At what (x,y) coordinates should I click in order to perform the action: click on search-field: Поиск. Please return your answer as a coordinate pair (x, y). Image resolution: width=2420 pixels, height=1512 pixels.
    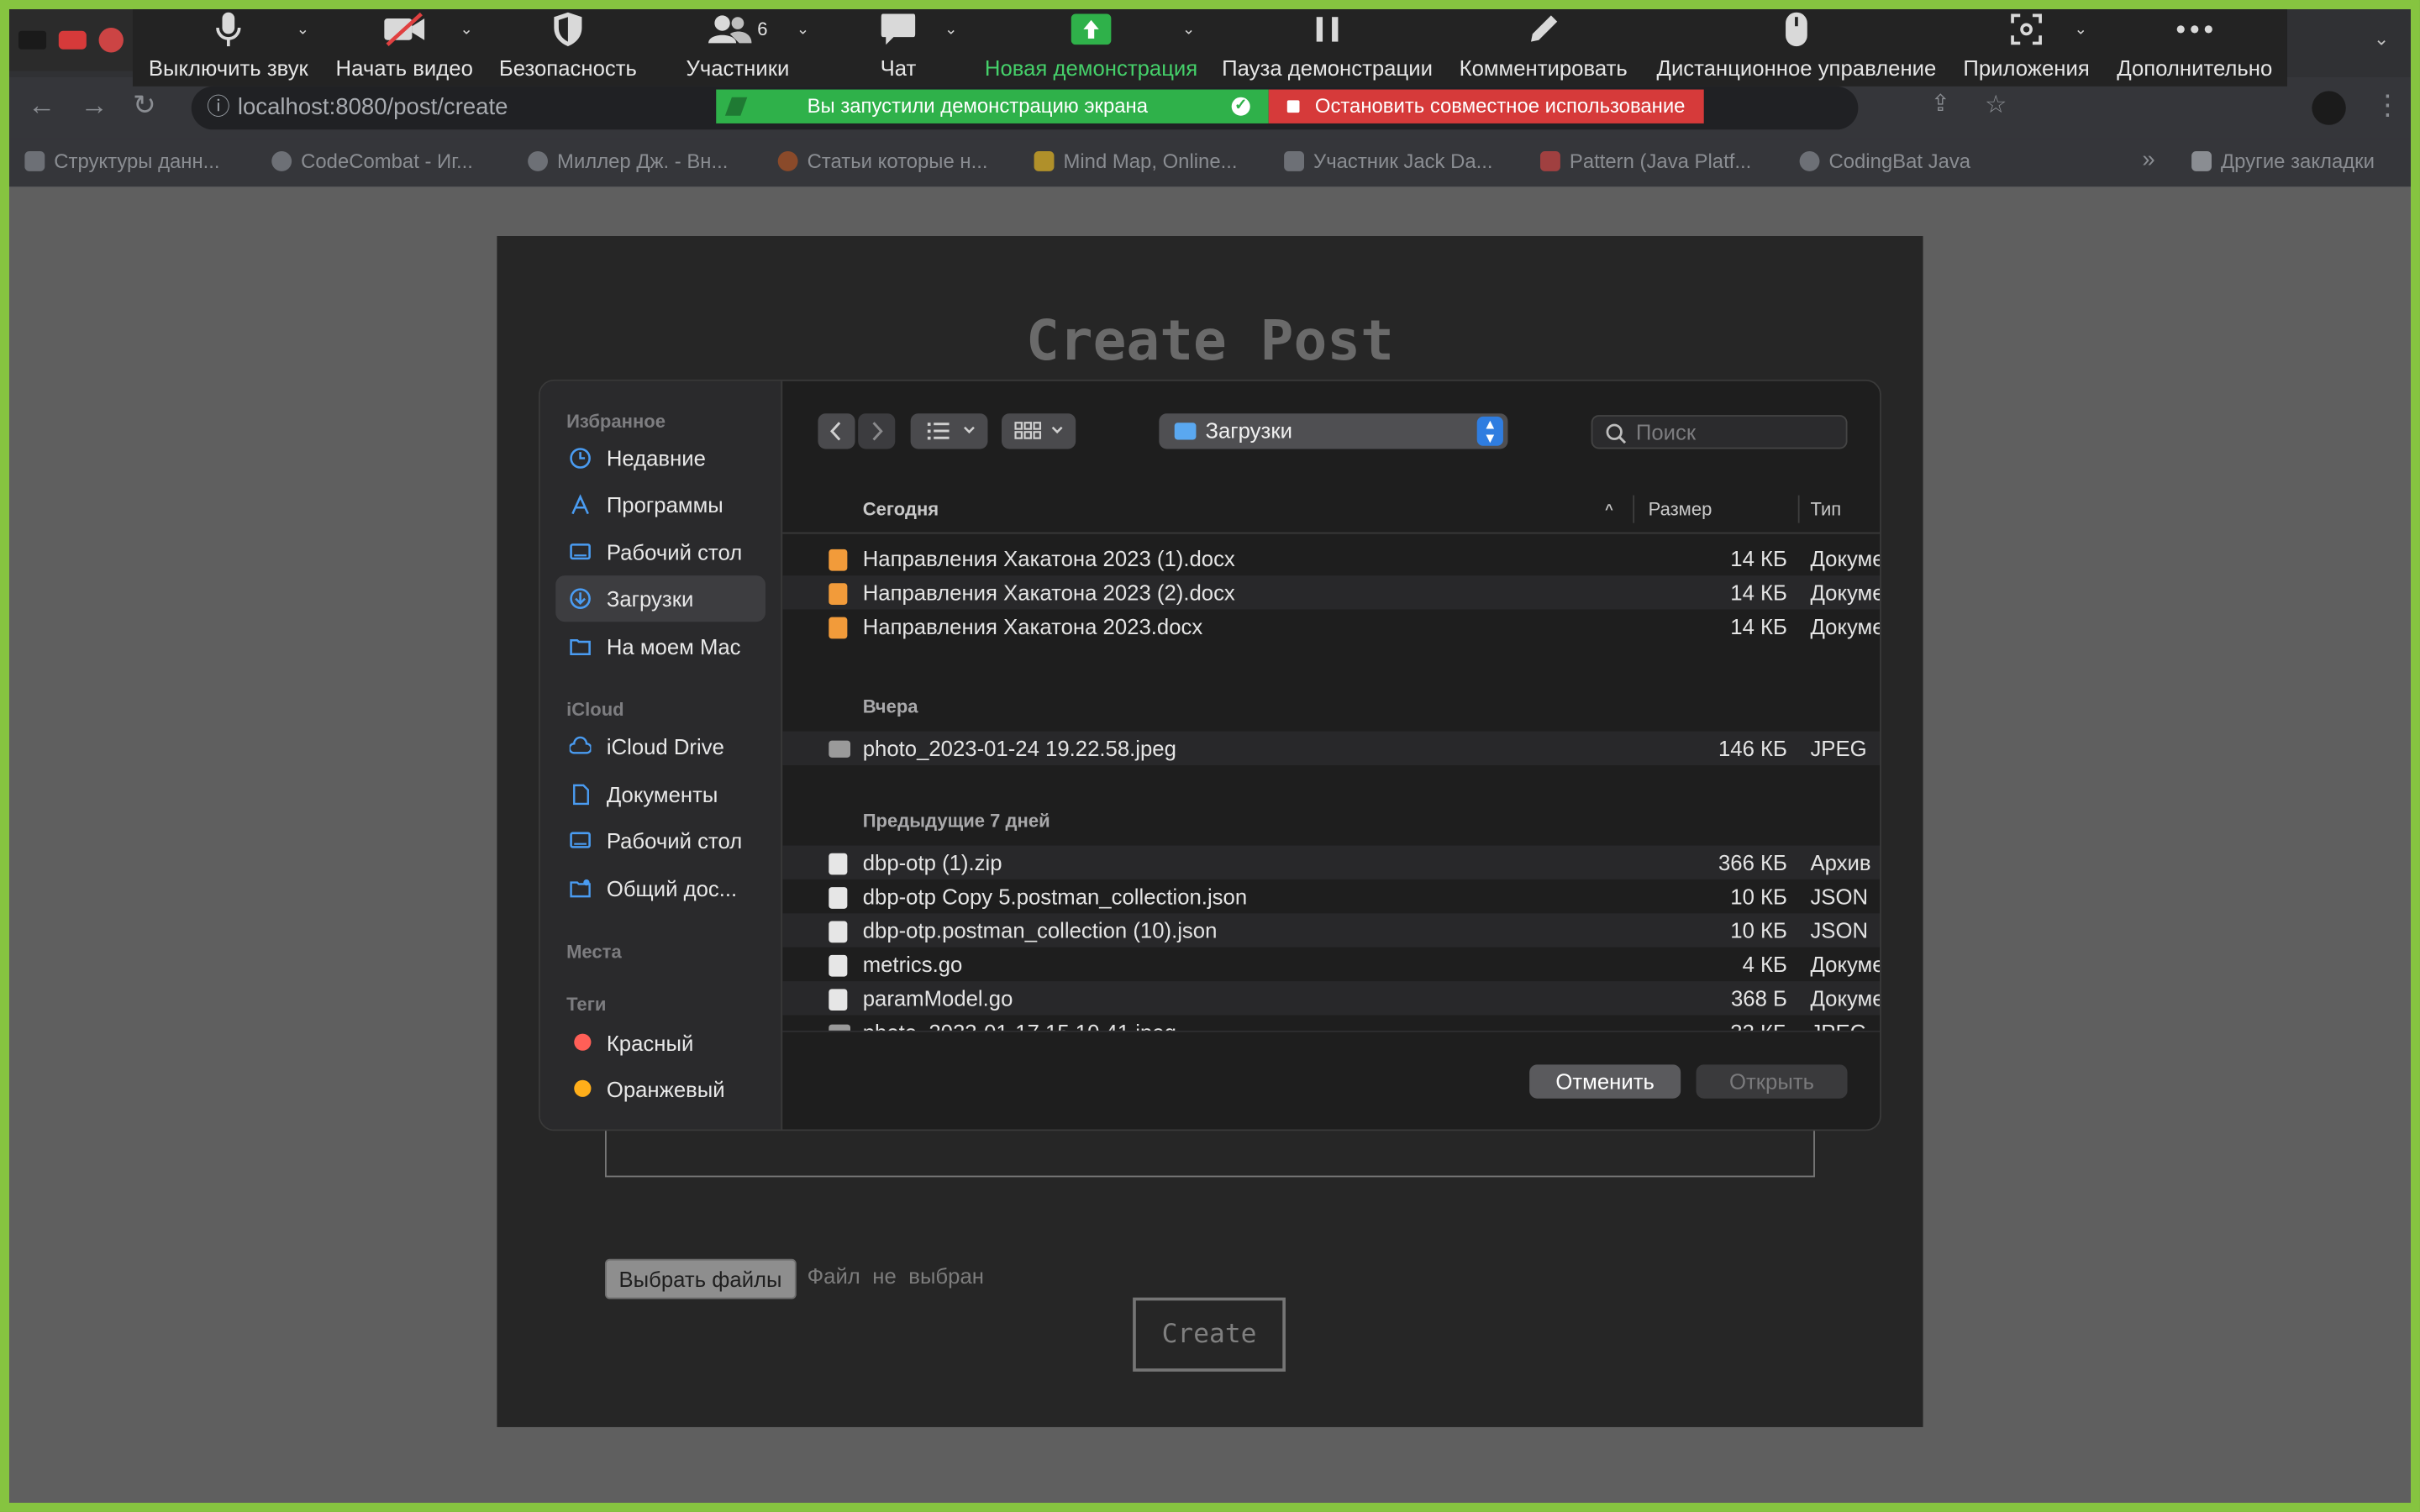
    Looking at the image, I should click on (1719, 432).